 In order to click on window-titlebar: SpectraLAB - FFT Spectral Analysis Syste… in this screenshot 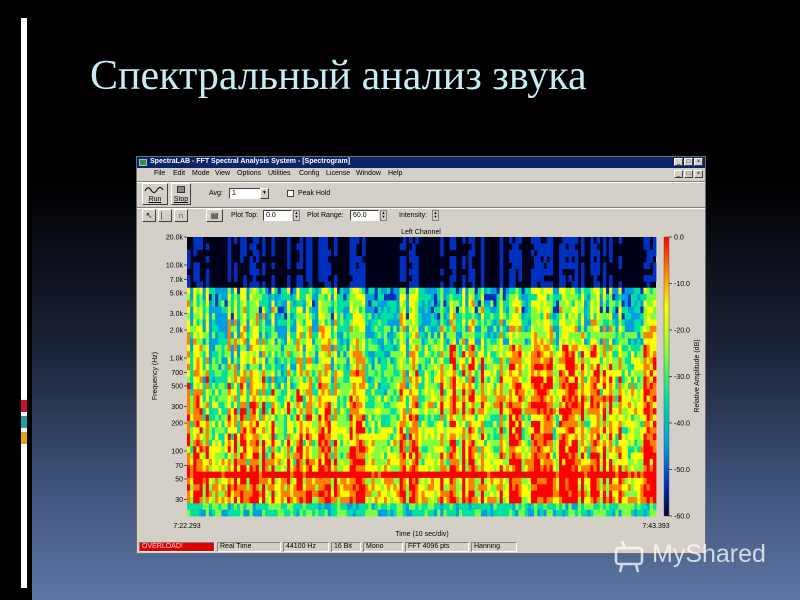, I will do `click(421, 162)`.